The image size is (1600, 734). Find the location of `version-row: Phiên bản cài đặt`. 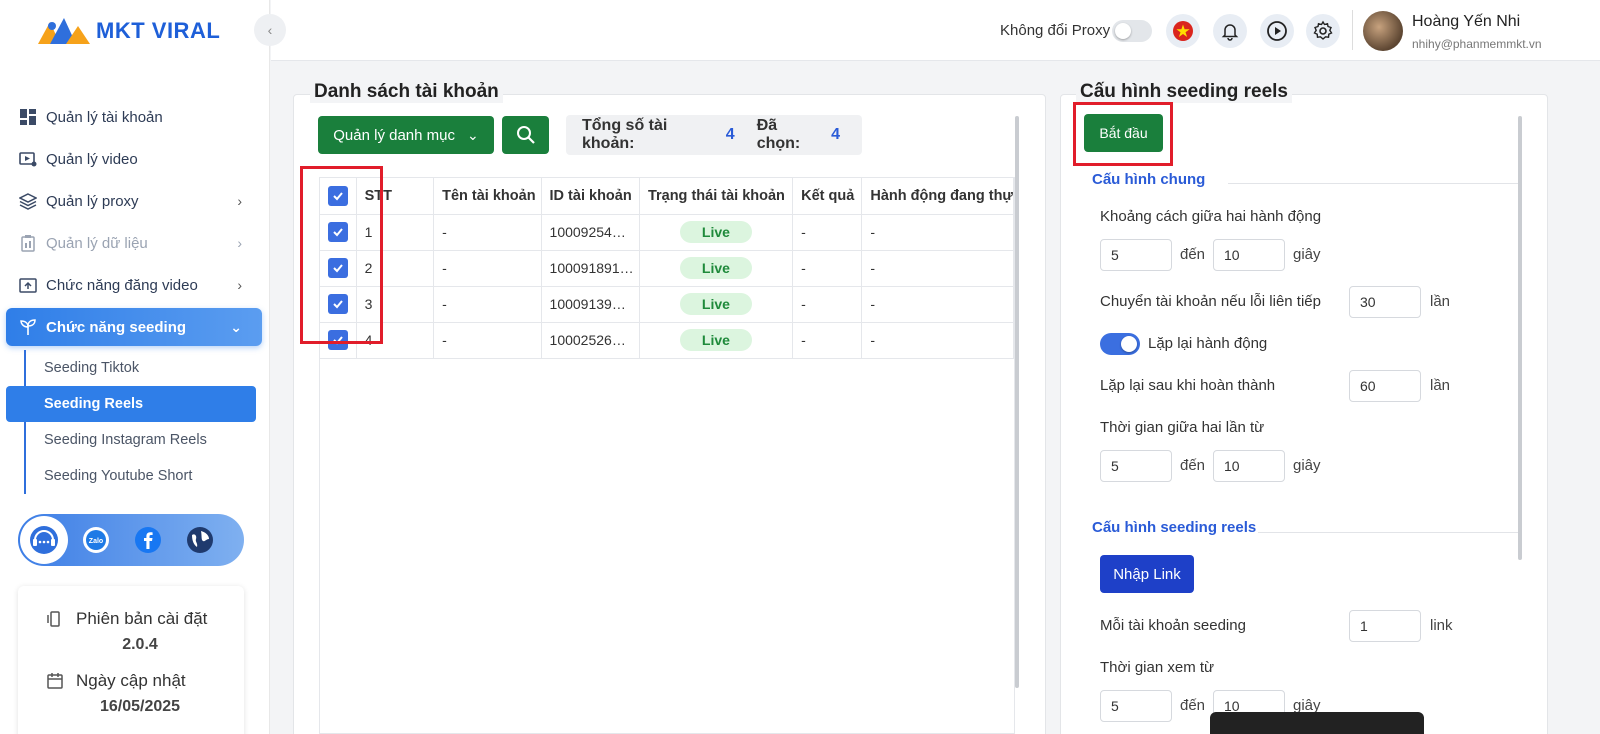

version-row: Phiên bản cài đặt is located at coordinates (131, 619).